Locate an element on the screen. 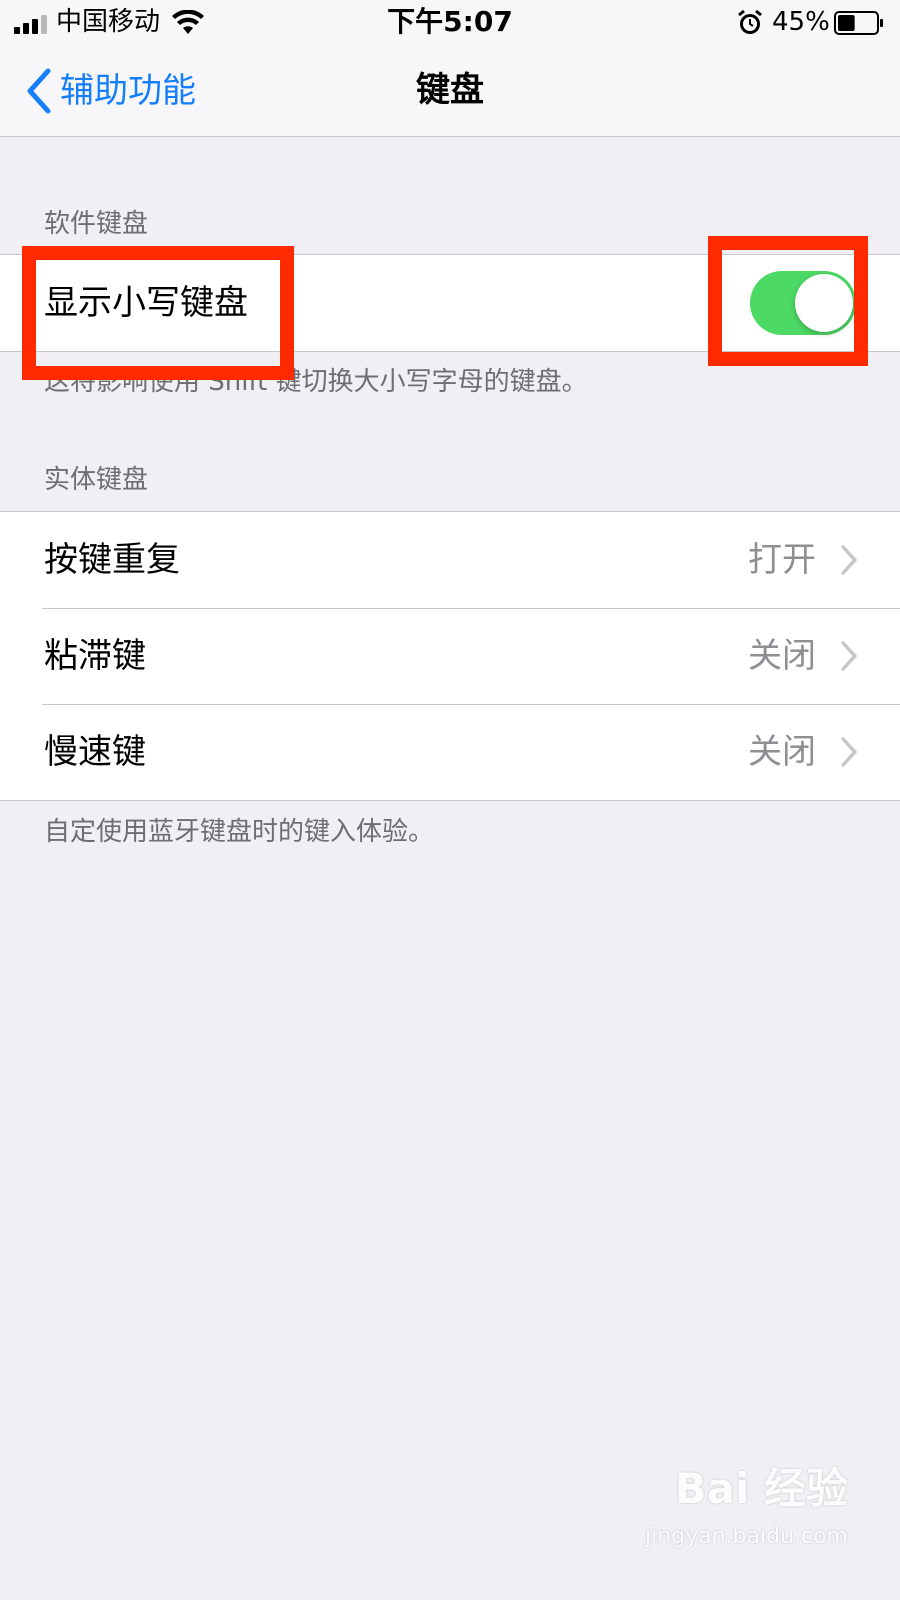 The image size is (900, 1600). show-lowercase-keyboard-toggle is located at coordinates (803, 303).